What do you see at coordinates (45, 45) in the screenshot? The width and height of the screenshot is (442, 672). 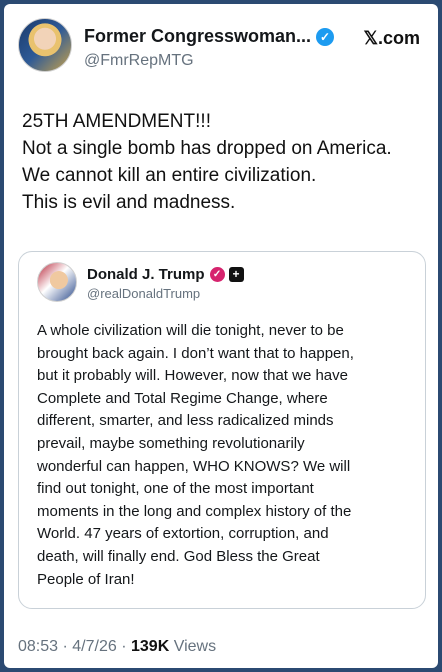 I see `avatar` at bounding box center [45, 45].